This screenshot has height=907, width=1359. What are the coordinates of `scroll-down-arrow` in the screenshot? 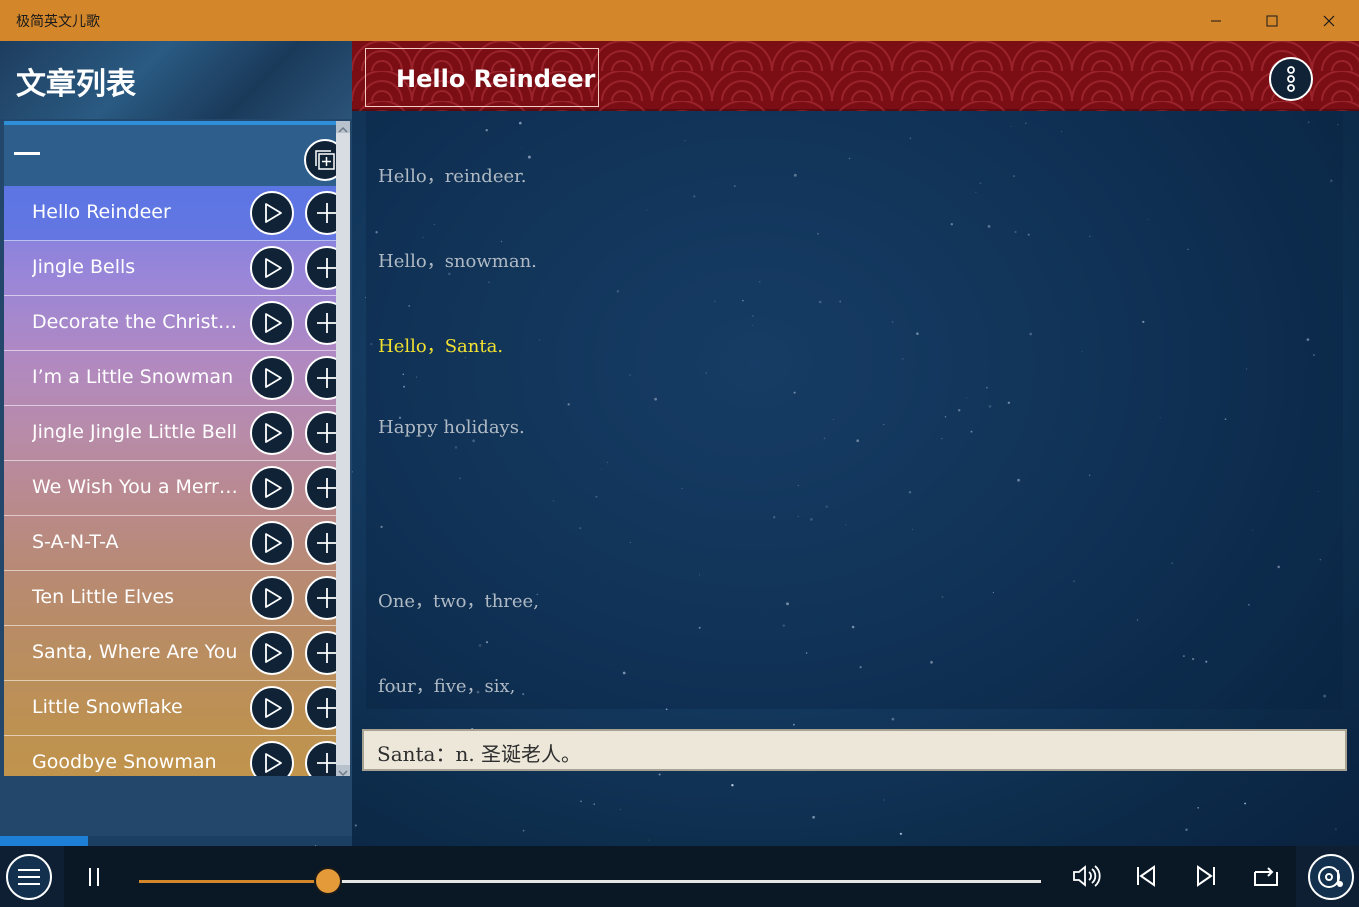 It's located at (343, 770).